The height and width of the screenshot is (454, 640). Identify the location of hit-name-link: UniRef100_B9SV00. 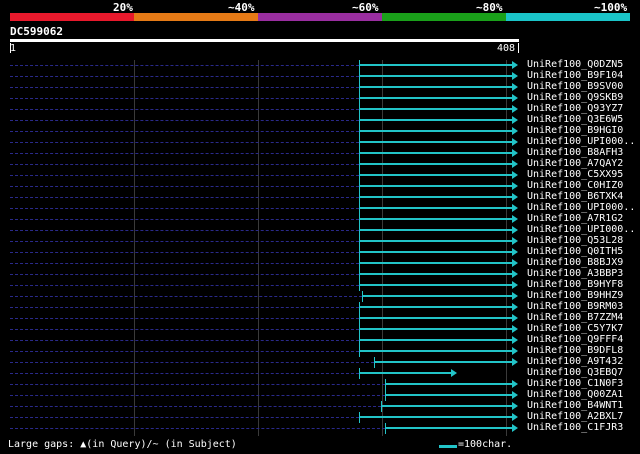
(575, 86).